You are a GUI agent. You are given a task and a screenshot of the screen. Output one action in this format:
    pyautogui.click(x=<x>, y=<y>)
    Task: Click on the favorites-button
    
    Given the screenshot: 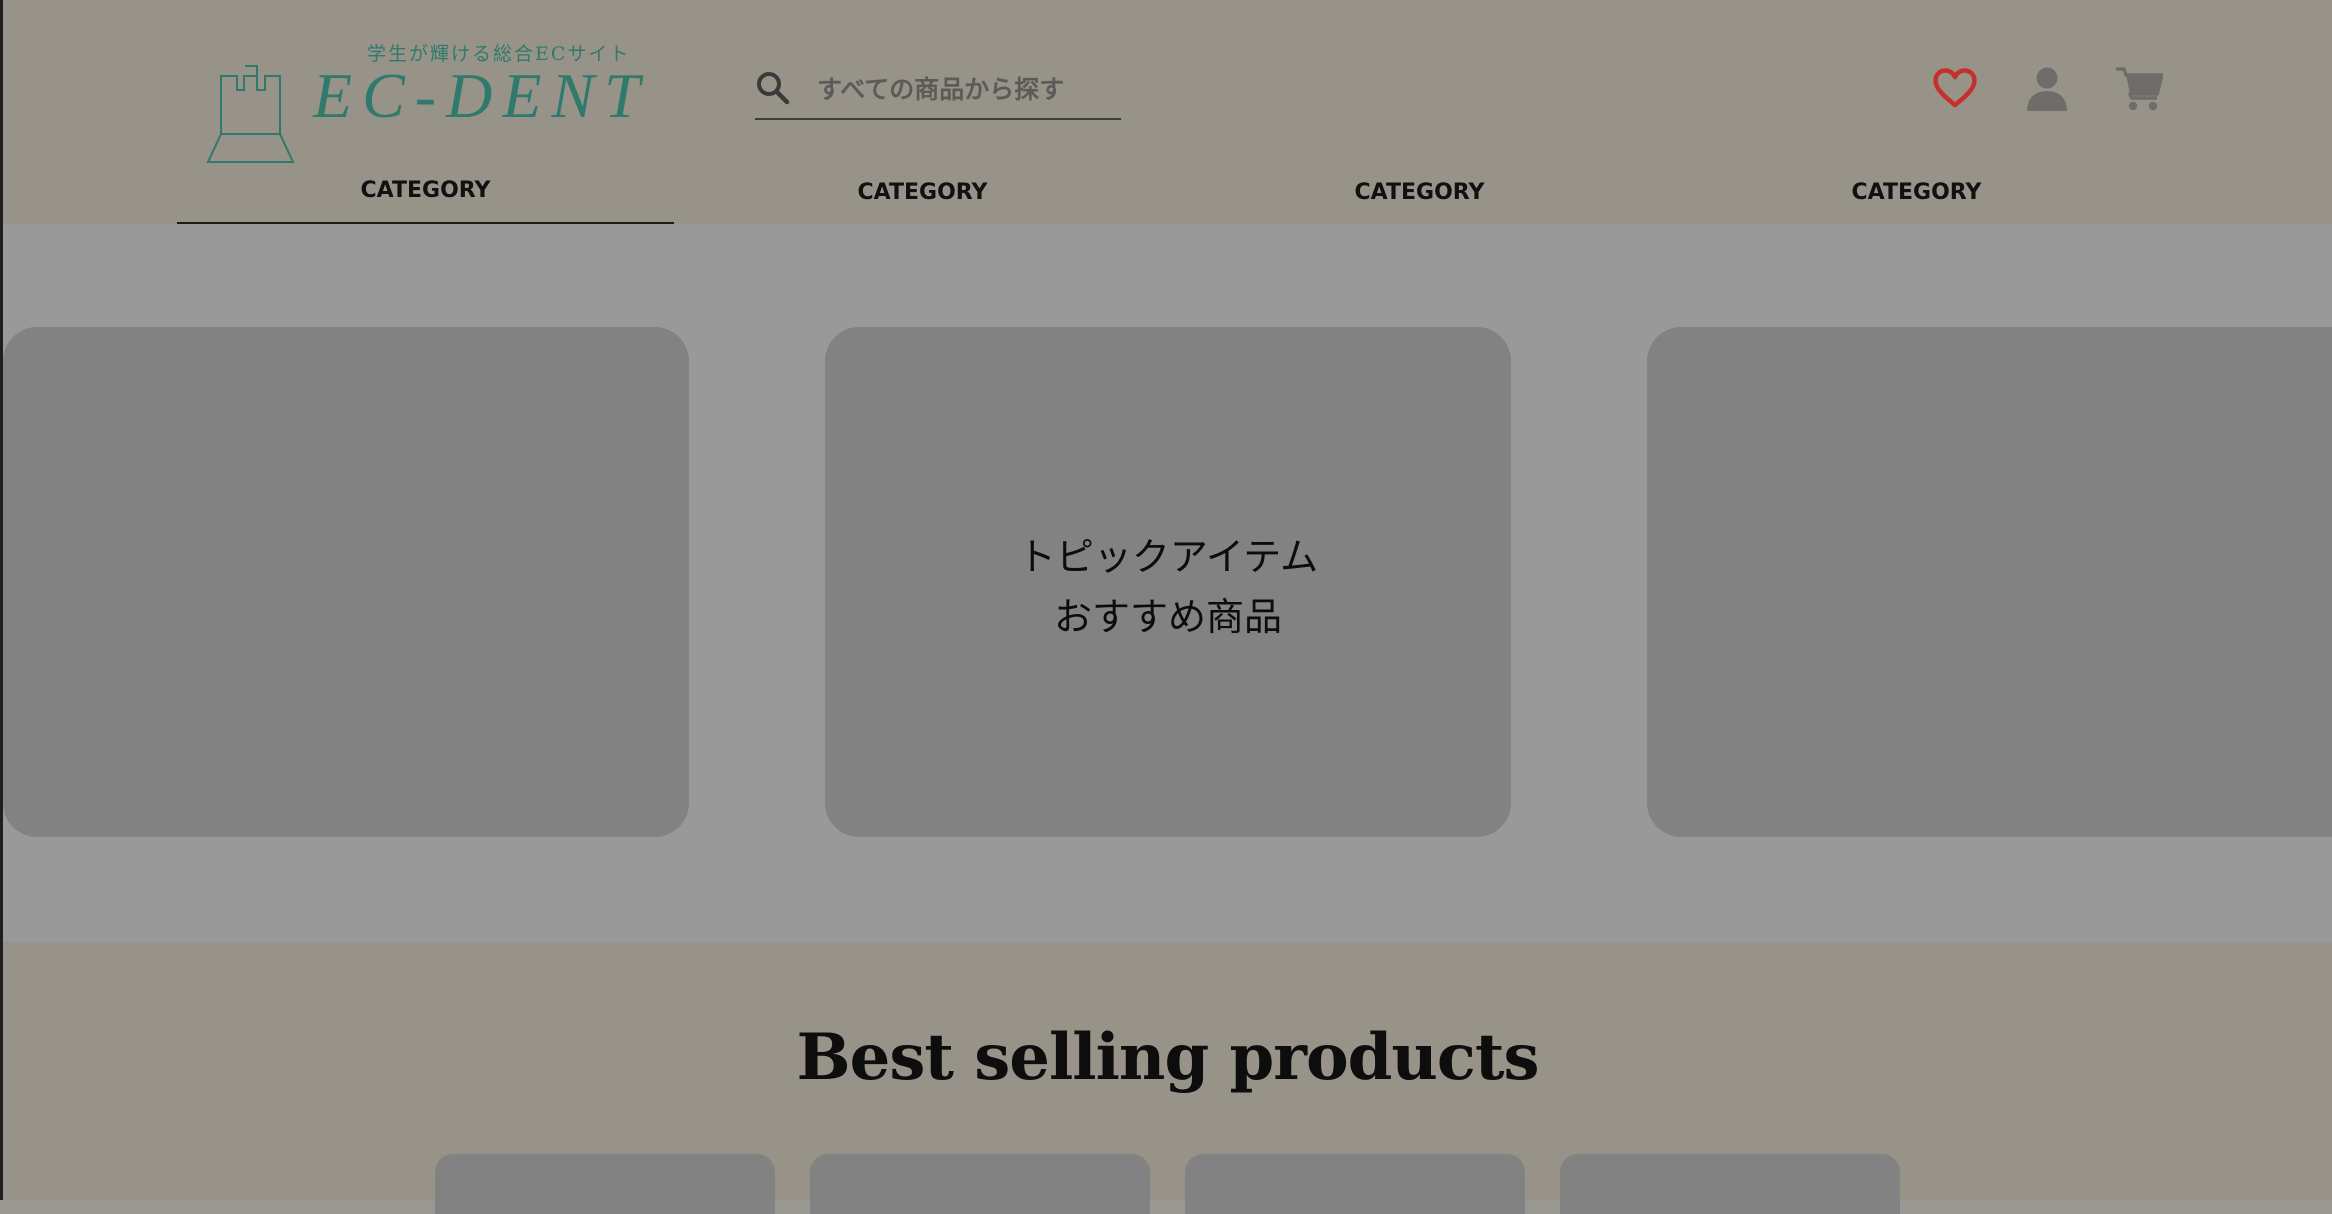 What is the action you would take?
    pyautogui.click(x=1955, y=88)
    